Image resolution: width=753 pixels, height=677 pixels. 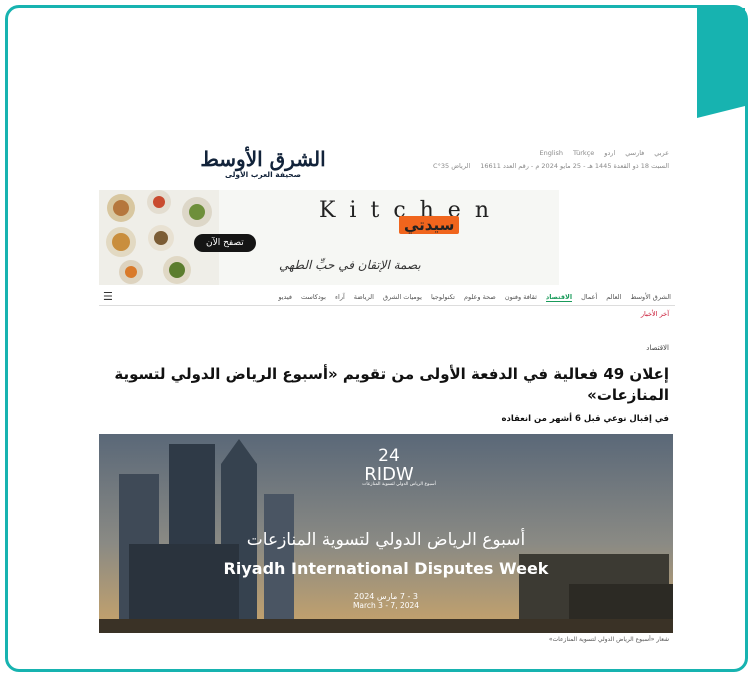 What do you see at coordinates (263, 159) in the screenshot?
I see `logo-title: الشرق الأوسط` at bounding box center [263, 159].